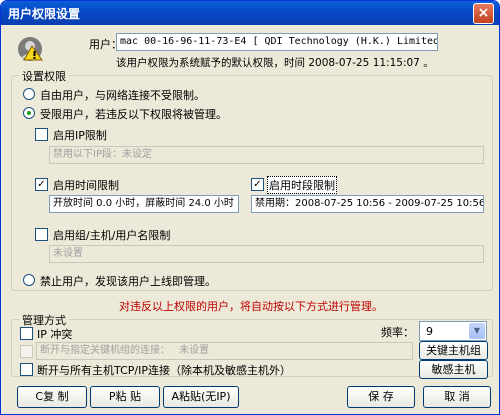 This screenshot has width=500, height=415. Describe the element at coordinates (41, 134) in the screenshot. I see `ip-limit-checkbox` at that location.